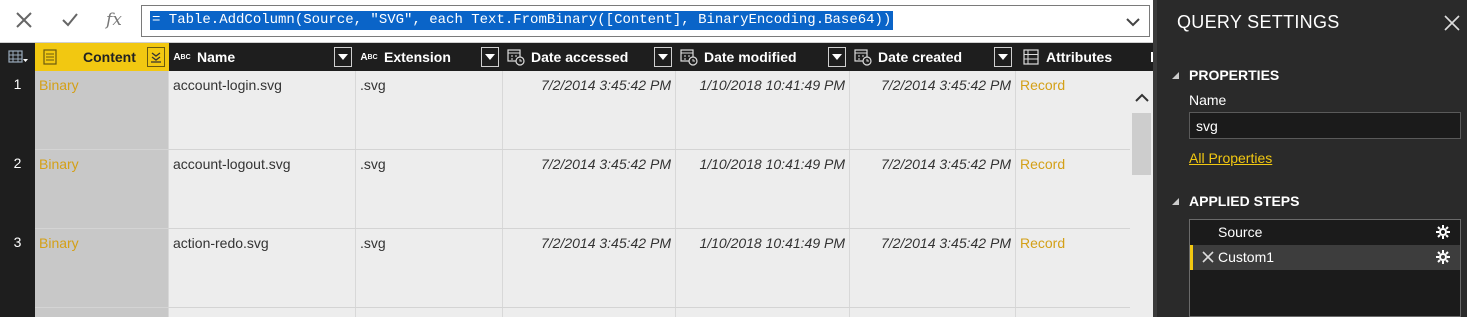 This screenshot has width=1467, height=317. I want to click on column-label: Attributes, so click(1079, 57).